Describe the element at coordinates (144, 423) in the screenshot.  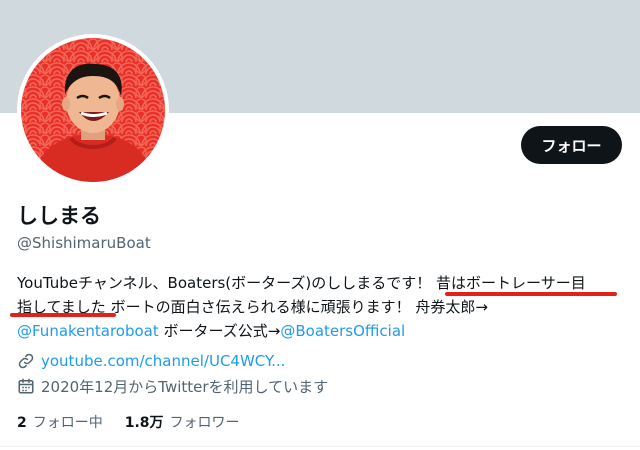
I see `followers-count: 1.8万` at that location.